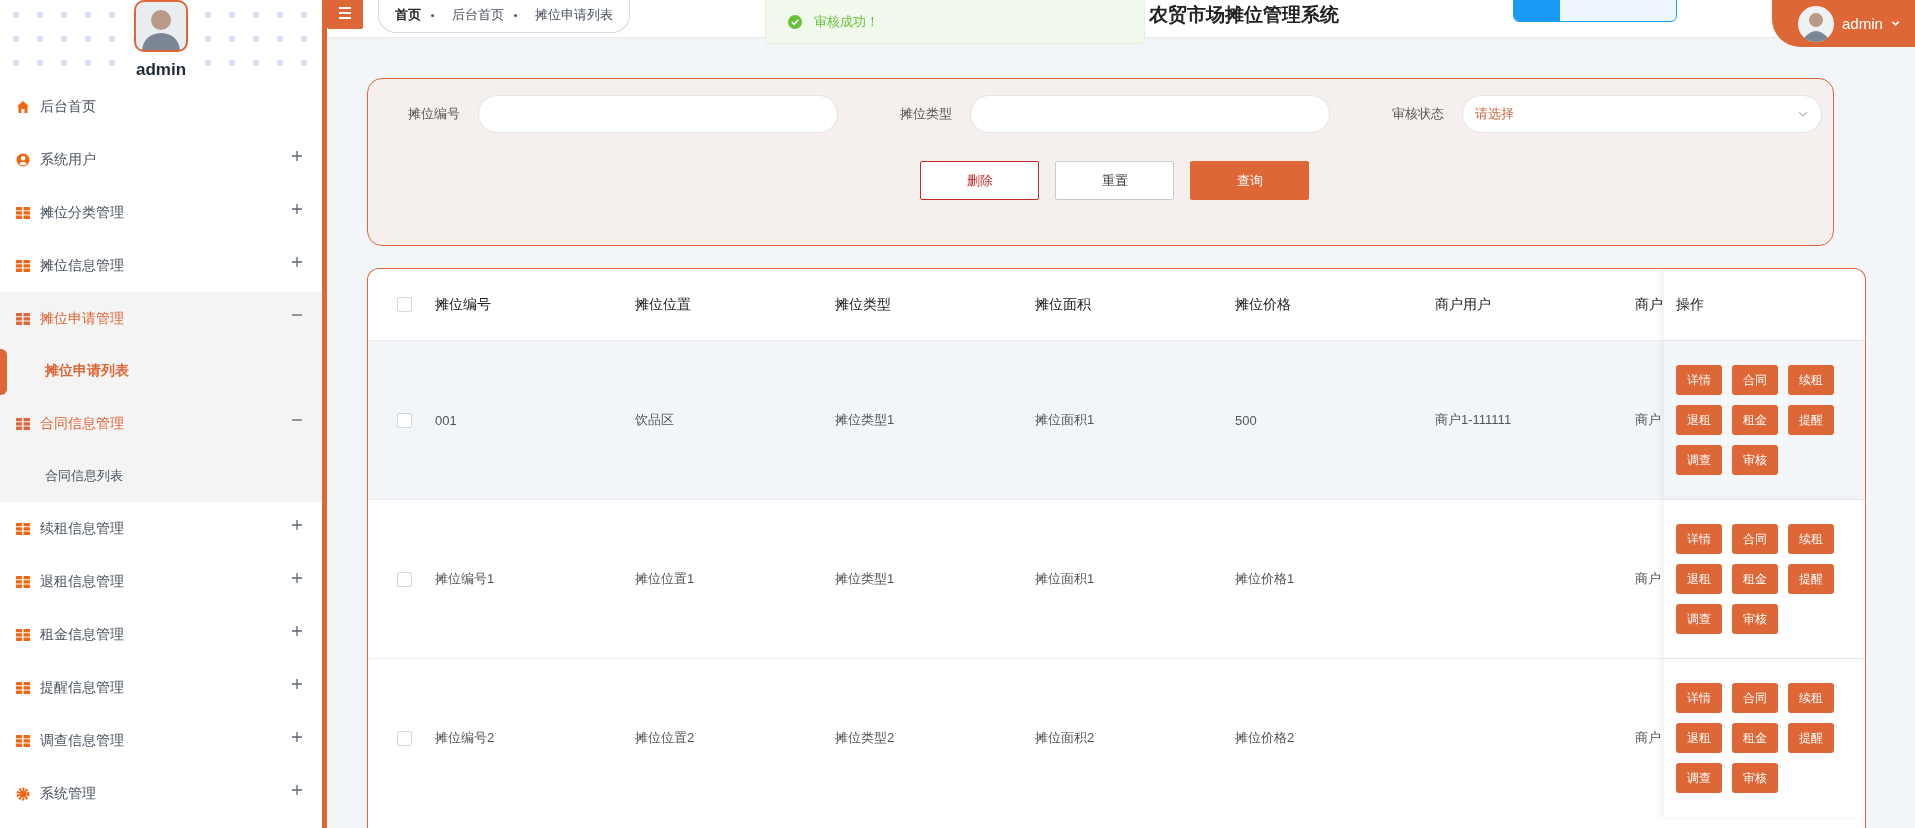 The image size is (1915, 828). I want to click on column-header: 商户用户, so click(1463, 303).